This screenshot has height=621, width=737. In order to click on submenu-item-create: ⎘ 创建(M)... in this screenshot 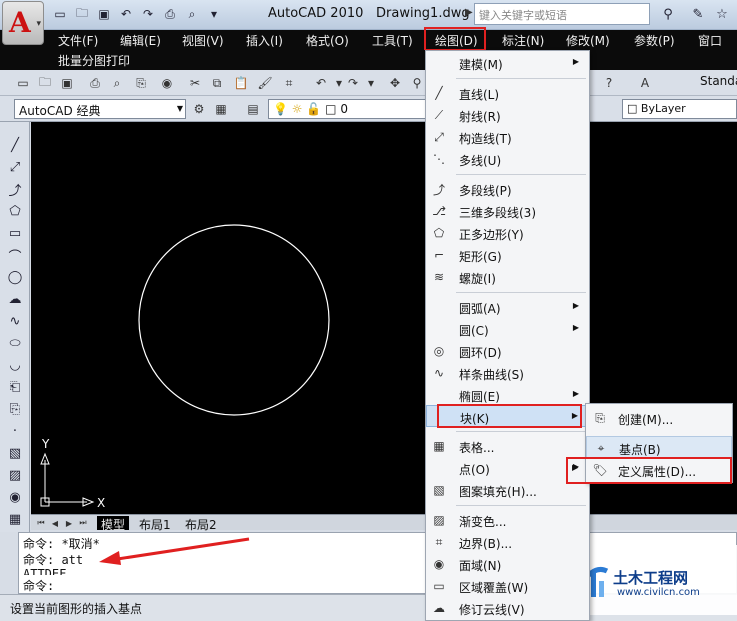, I will do `click(659, 418)`.